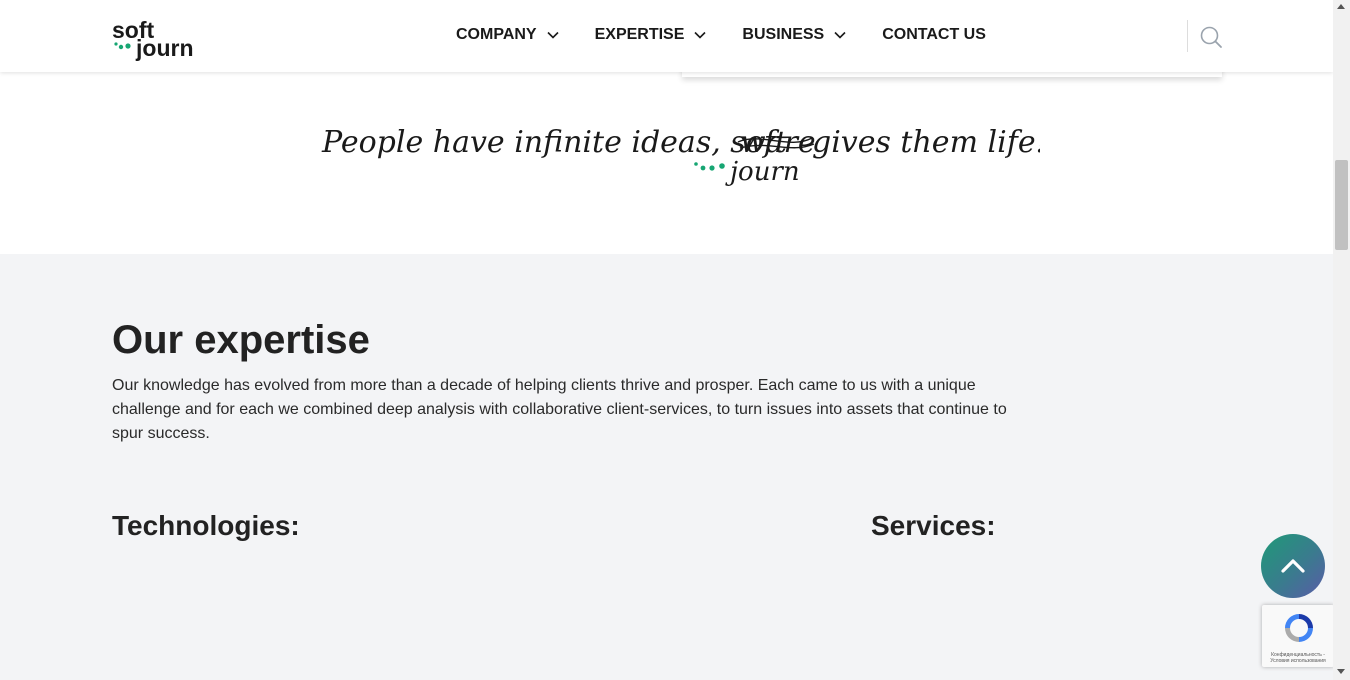 Image resolution: width=1350 pixels, height=680 pixels. What do you see at coordinates (1341, 340) in the screenshot?
I see `page-scrollbar` at bounding box center [1341, 340].